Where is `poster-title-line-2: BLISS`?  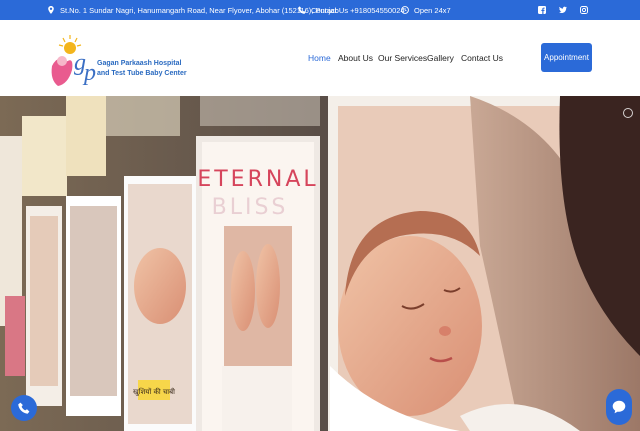
poster-title-line-2: BLISS is located at coordinates (250, 207).